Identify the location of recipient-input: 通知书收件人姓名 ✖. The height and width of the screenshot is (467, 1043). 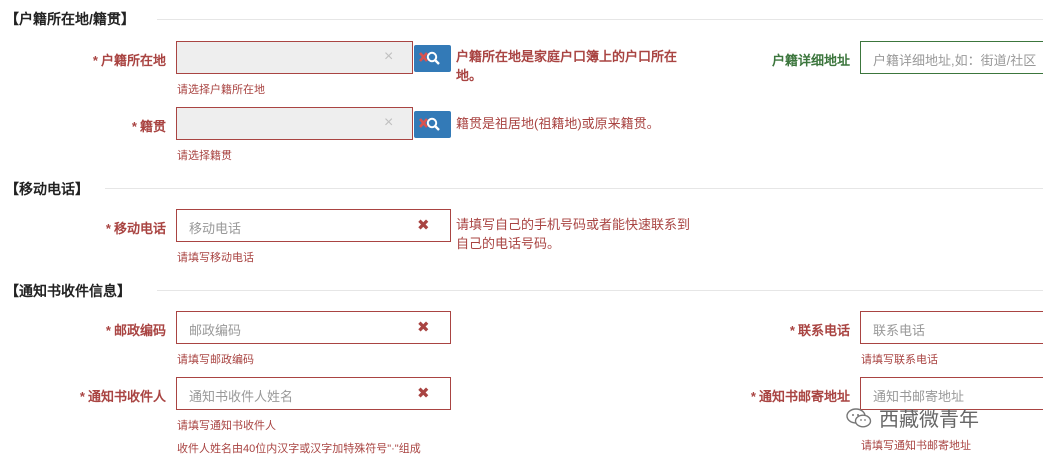
(313, 393).